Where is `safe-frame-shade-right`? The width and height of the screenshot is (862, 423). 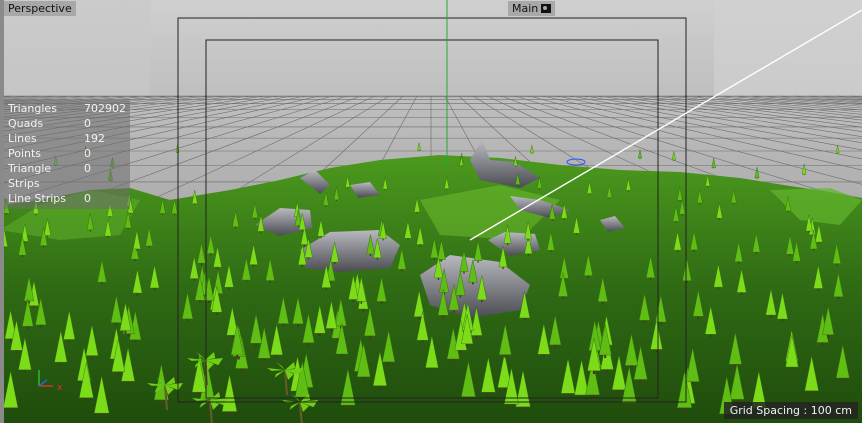 safe-frame-shade-right is located at coordinates (788, 50).